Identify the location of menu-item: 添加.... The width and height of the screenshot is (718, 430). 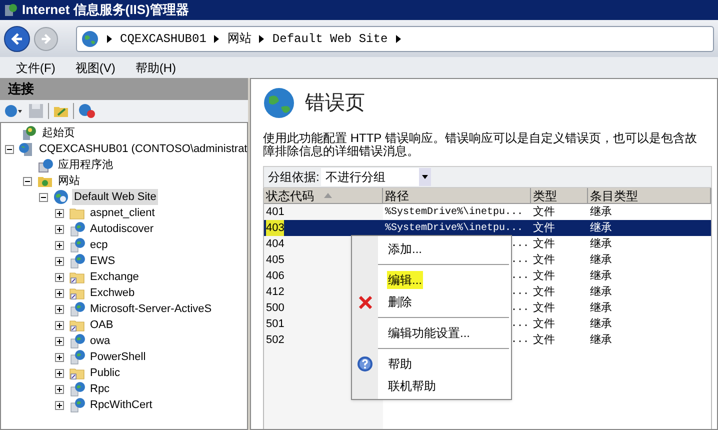
(405, 249).